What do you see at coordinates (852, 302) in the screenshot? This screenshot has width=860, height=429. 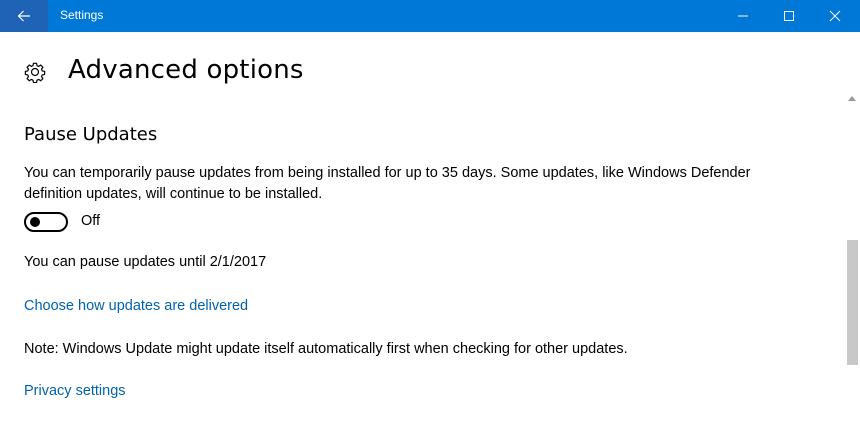 I see `scrollbar-thumb` at bounding box center [852, 302].